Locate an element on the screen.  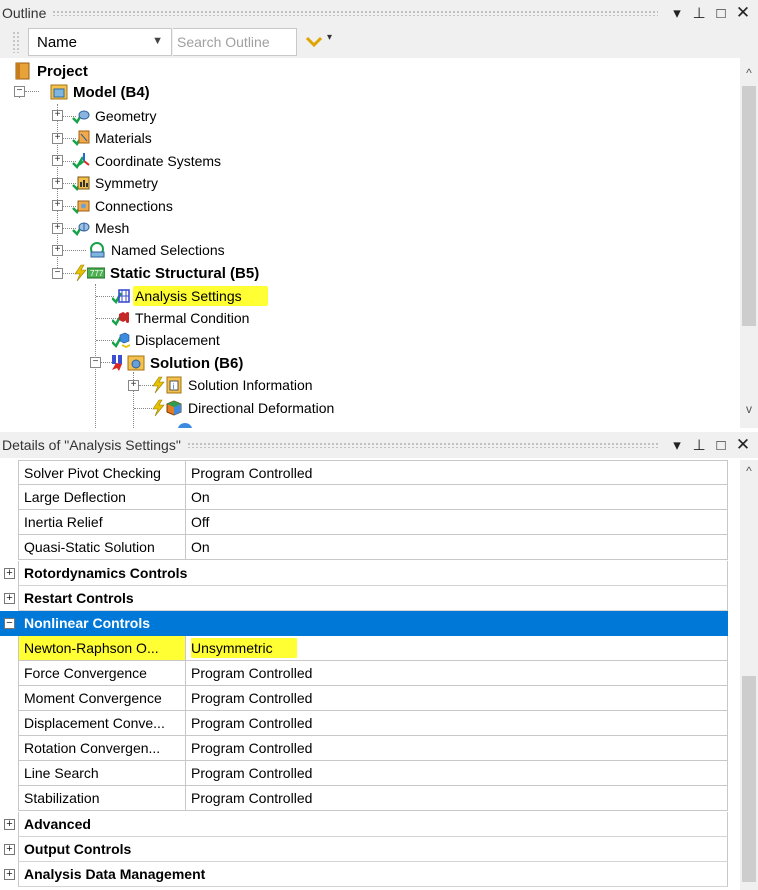
details-row: Quasi-Static Solution On is located at coordinates (364, 547).